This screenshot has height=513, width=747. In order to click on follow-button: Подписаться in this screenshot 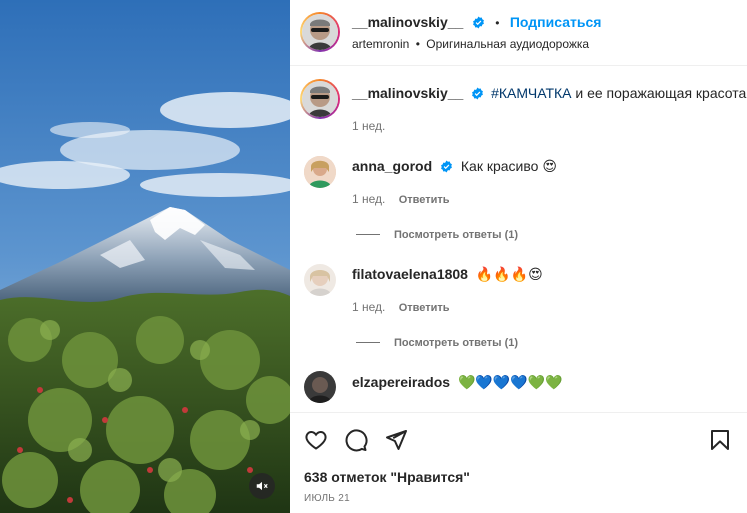, I will do `click(556, 22)`.